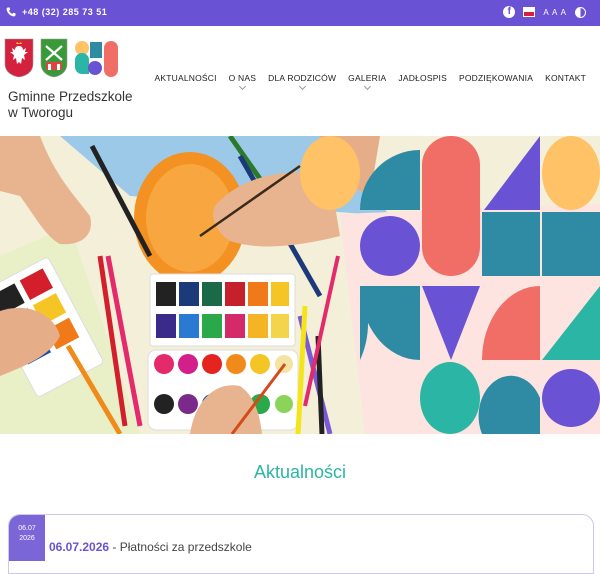 Image resolution: width=600 pixels, height=574 pixels. Describe the element at coordinates (96, 59) in the screenshot. I see `preschool-logo-icon` at that location.